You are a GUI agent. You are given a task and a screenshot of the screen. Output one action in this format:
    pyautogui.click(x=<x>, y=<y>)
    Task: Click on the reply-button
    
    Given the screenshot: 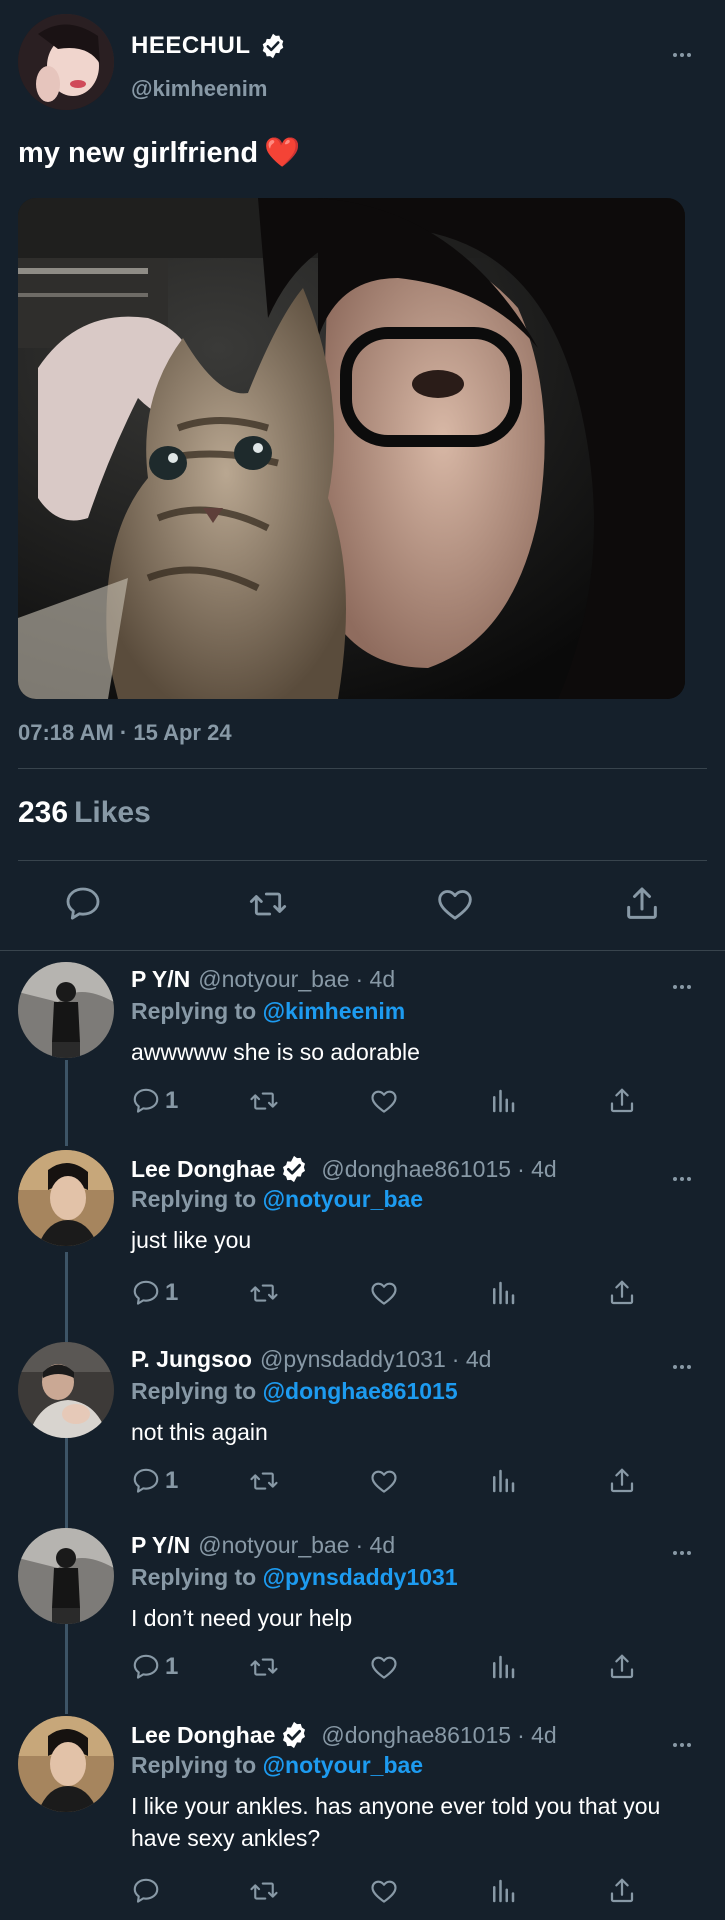 What is the action you would take?
    pyautogui.click(x=148, y=1891)
    